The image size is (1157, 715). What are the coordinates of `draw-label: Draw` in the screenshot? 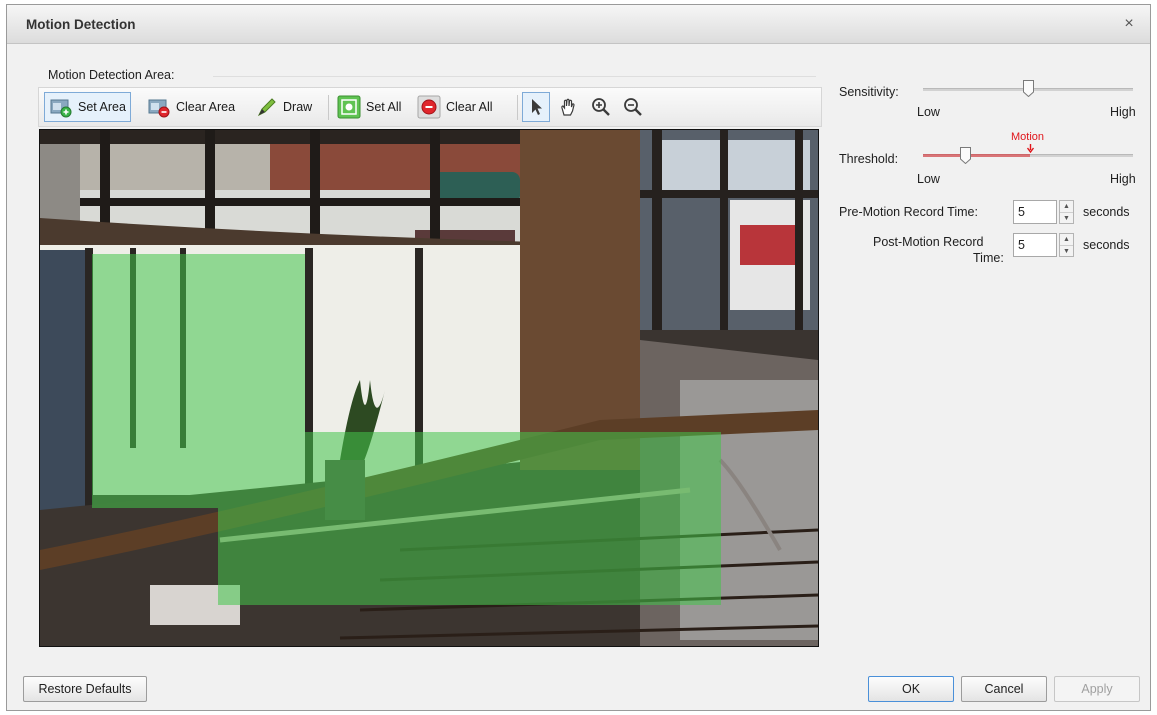 It's located at (298, 107).